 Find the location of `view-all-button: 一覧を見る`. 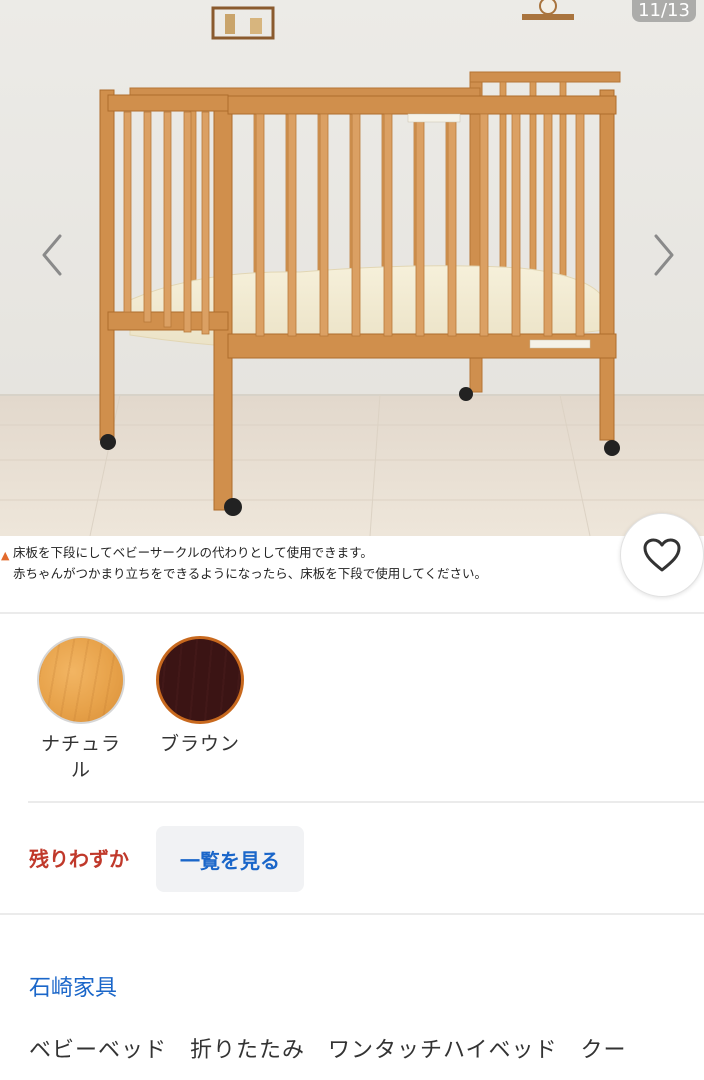

view-all-button: 一覧を見る is located at coordinates (230, 859).